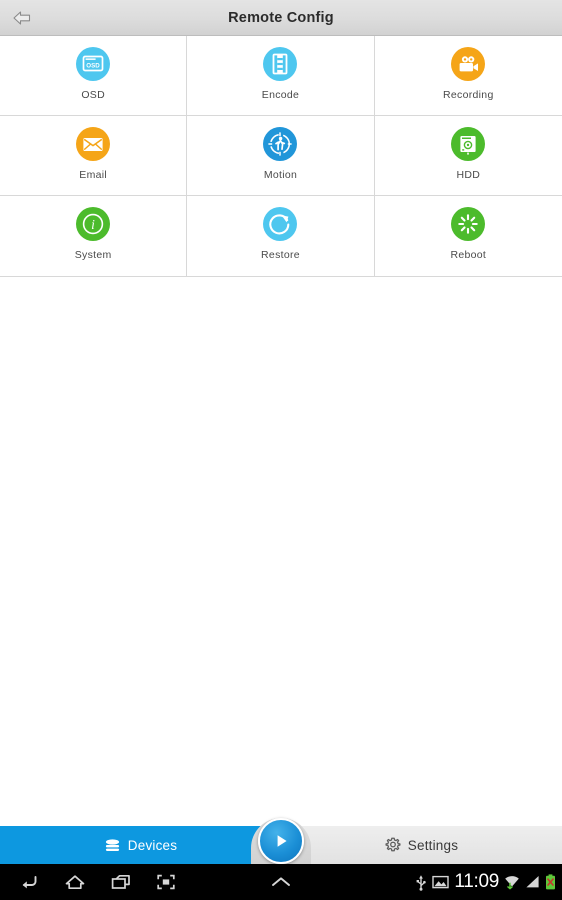 The height and width of the screenshot is (900, 562). Describe the element at coordinates (152, 845) in the screenshot. I see `tab-devices-label: Devices` at that location.